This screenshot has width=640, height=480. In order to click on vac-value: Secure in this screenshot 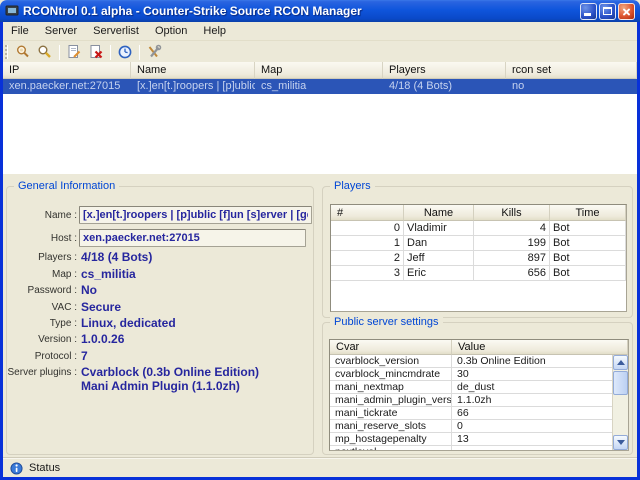, I will do `click(101, 307)`.